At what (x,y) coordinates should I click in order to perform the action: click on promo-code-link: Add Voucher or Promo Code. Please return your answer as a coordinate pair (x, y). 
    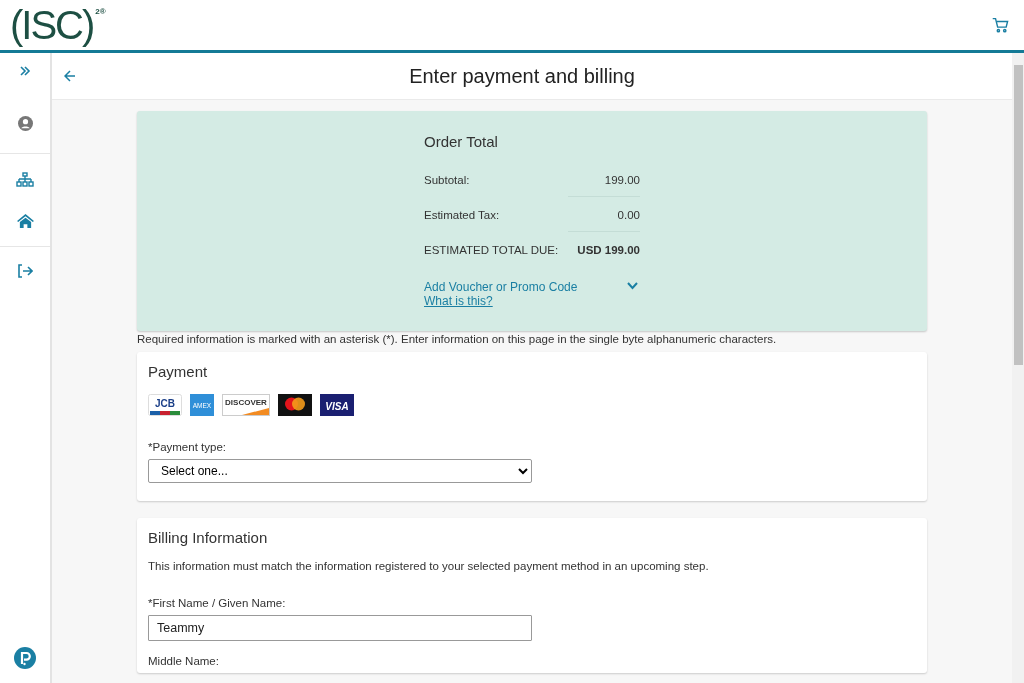
    Looking at the image, I should click on (501, 287).